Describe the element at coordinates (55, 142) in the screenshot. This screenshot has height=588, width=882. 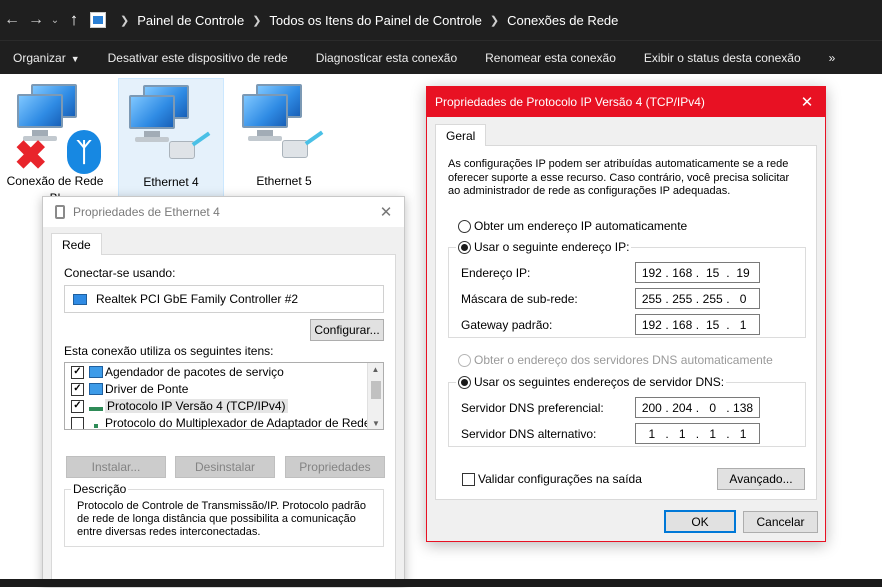
I see `connection-bluetooth: ✖ ᛉ Conexão de Rede Bl` at that location.